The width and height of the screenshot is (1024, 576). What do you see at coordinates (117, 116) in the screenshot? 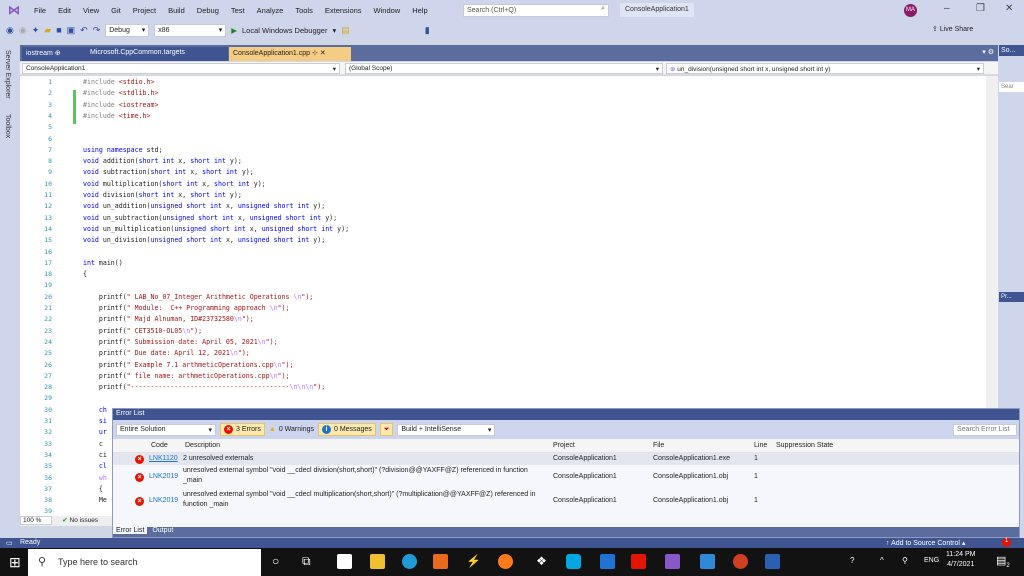
I see `code-line: #include <time.h>` at bounding box center [117, 116].